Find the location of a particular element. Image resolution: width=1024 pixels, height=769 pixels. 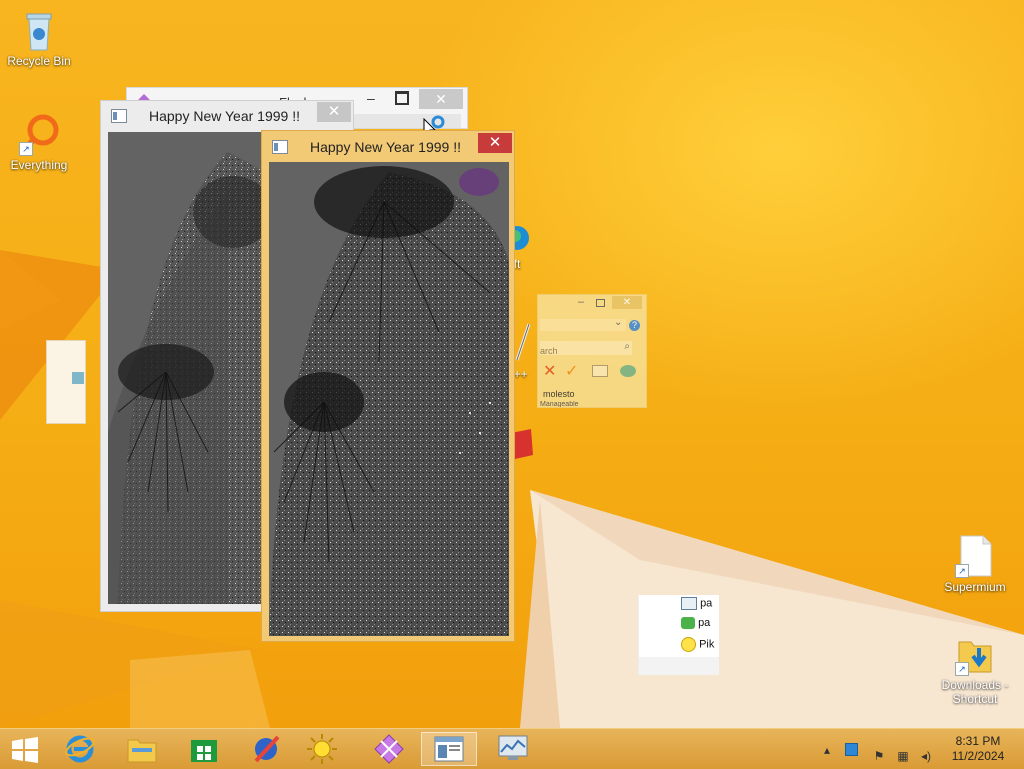

taskbar-app-pencil is located at coordinates (266, 749).